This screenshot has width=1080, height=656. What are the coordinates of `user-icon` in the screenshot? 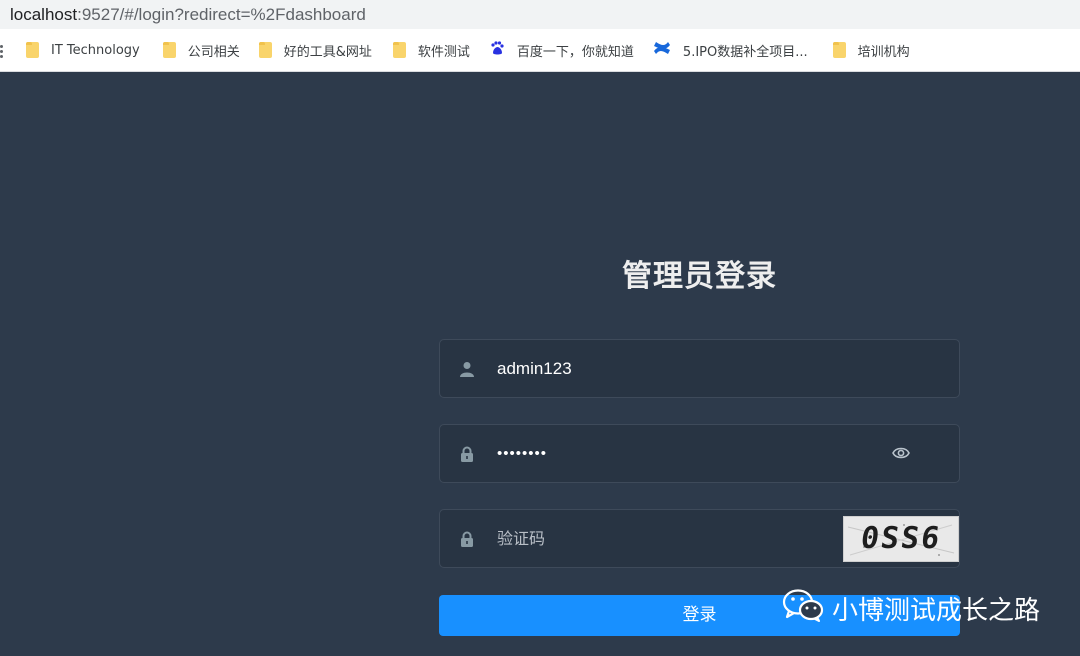 It's located at (467, 369).